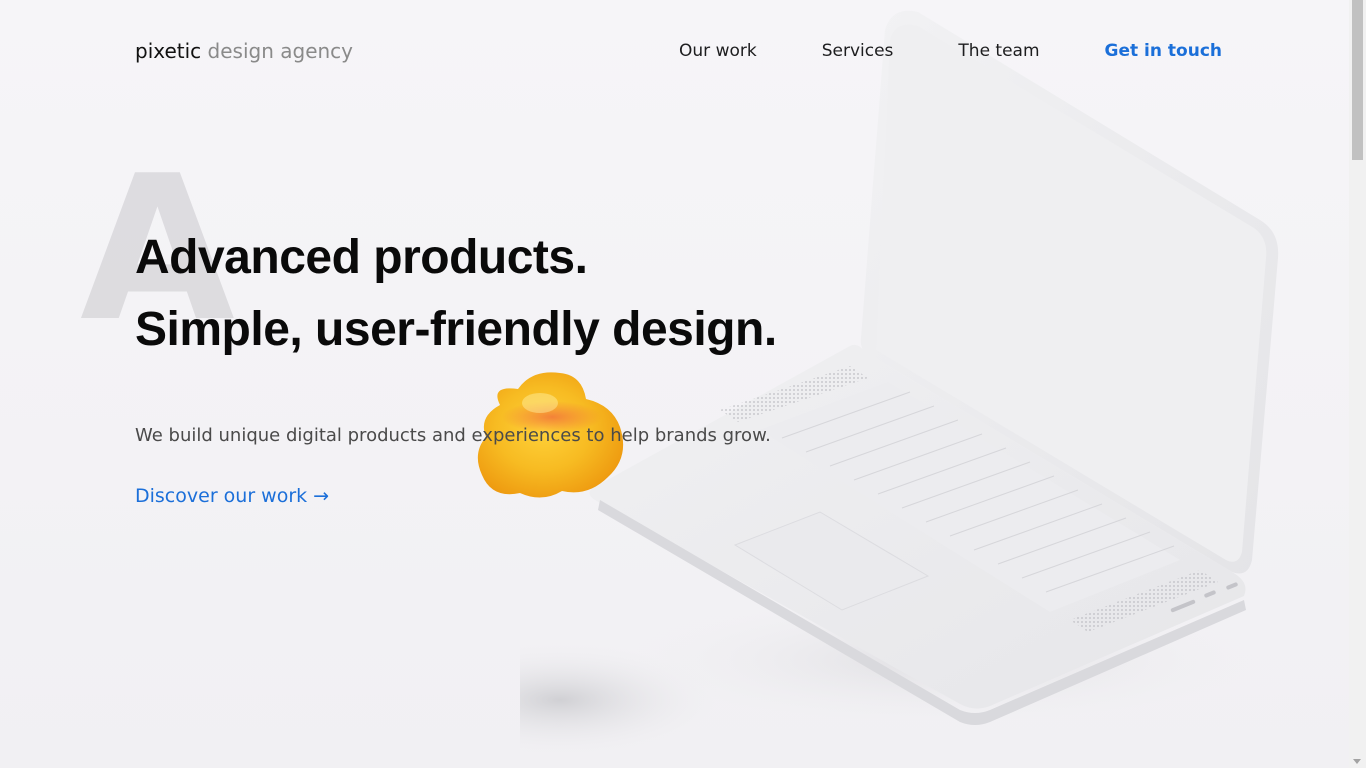  Describe the element at coordinates (168, 51) in the screenshot. I see `brand-name: pixetic` at that location.